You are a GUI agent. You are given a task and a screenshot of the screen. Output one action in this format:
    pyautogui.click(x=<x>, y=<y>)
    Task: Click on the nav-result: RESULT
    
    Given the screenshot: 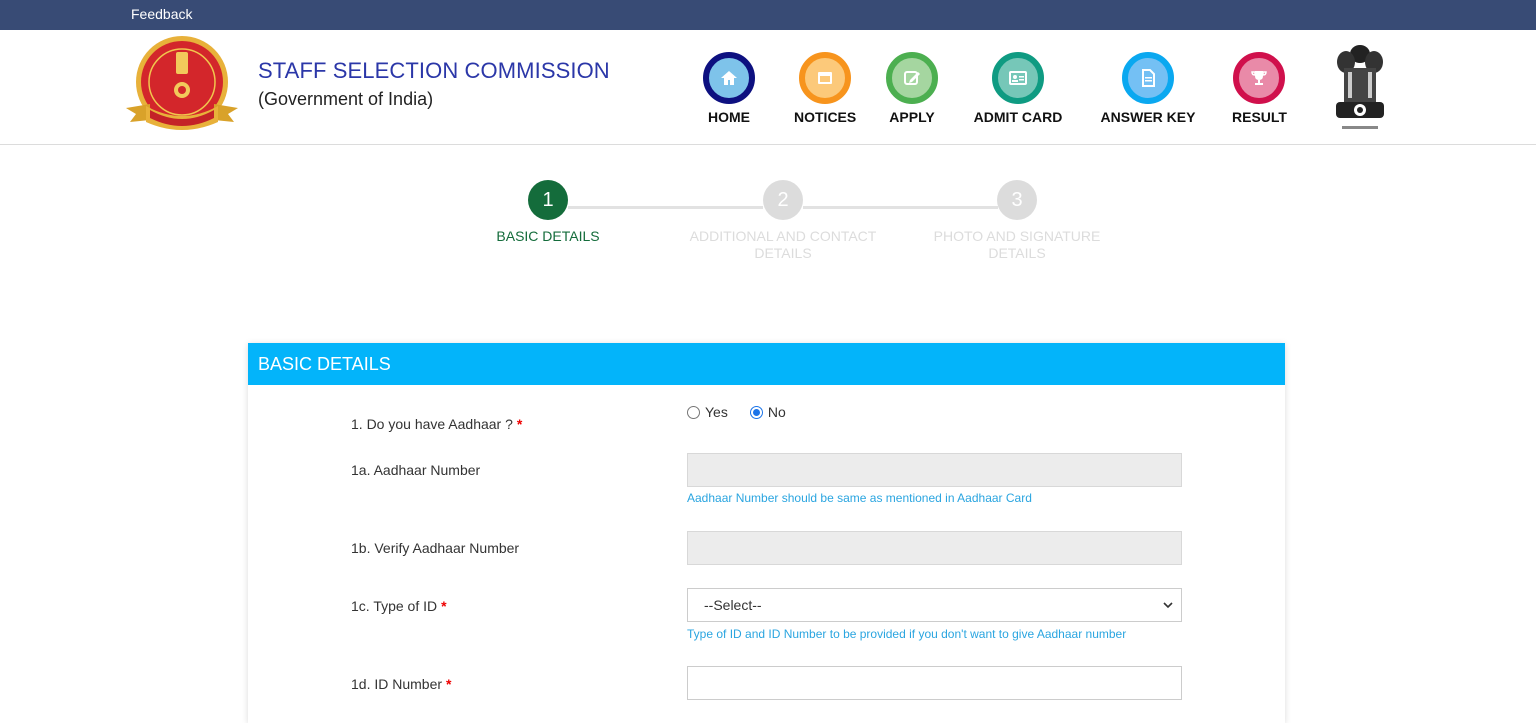 What is the action you would take?
    pyautogui.click(x=1259, y=88)
    